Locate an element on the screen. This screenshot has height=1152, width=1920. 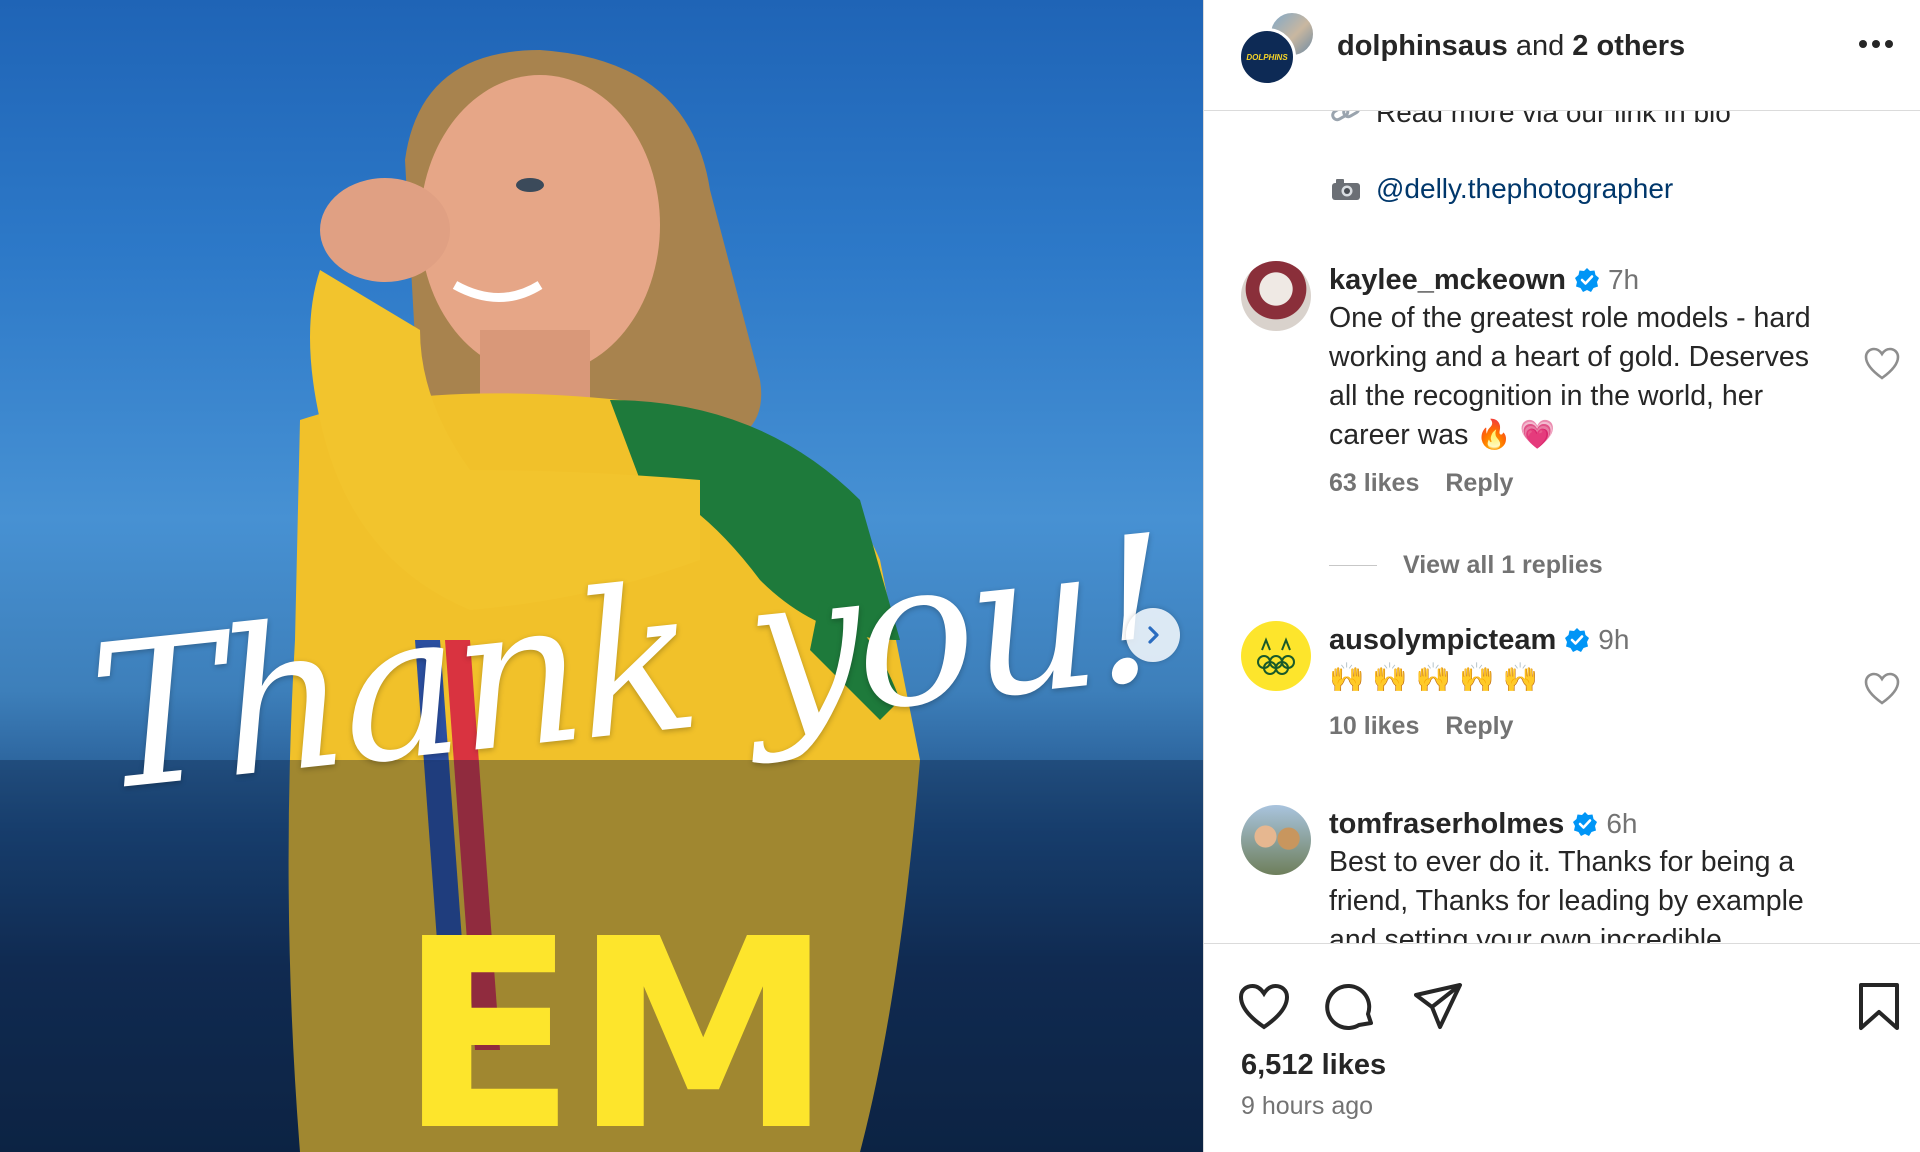
caption-line-credit: @delly.thephotographer is located at coordinates (1501, 189).